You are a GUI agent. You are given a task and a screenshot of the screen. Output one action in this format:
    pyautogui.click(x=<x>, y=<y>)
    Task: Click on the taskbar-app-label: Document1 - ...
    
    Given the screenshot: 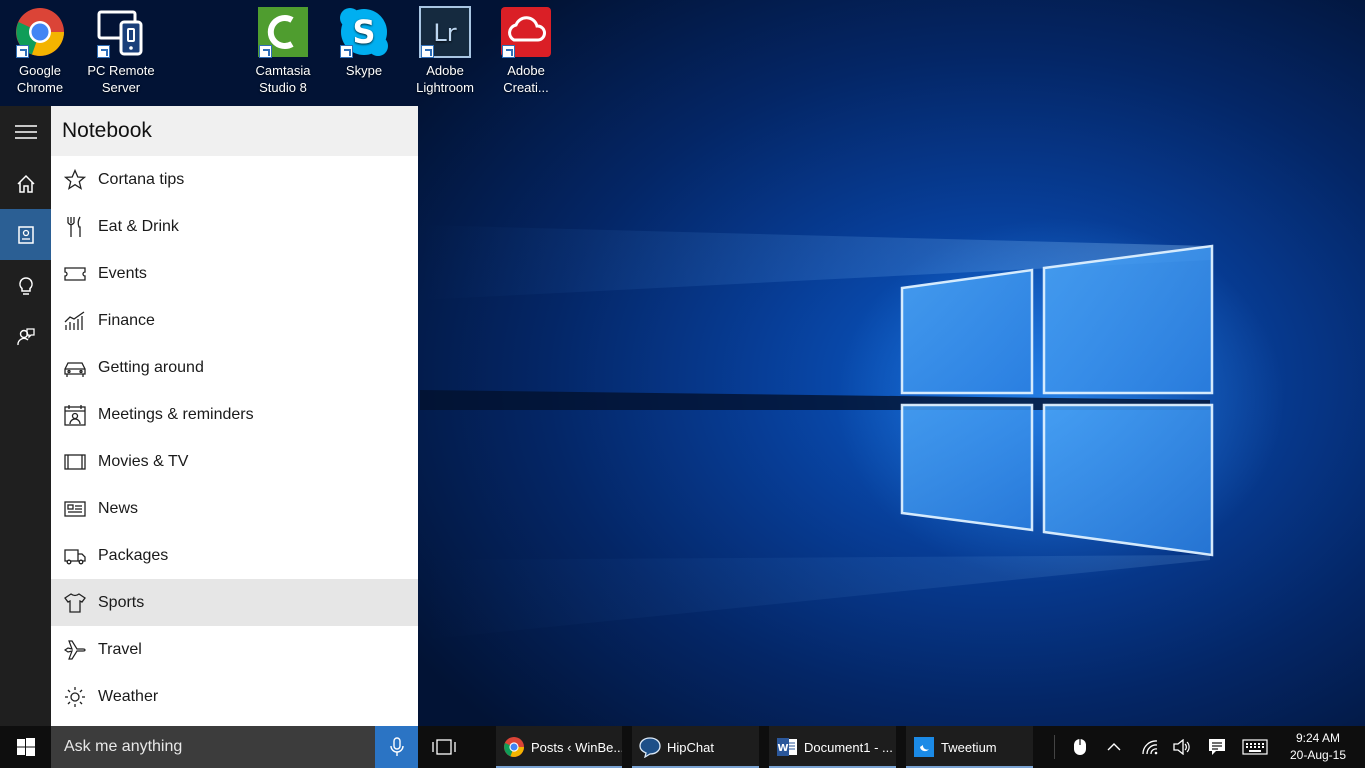 What is the action you would take?
    pyautogui.click(x=848, y=747)
    